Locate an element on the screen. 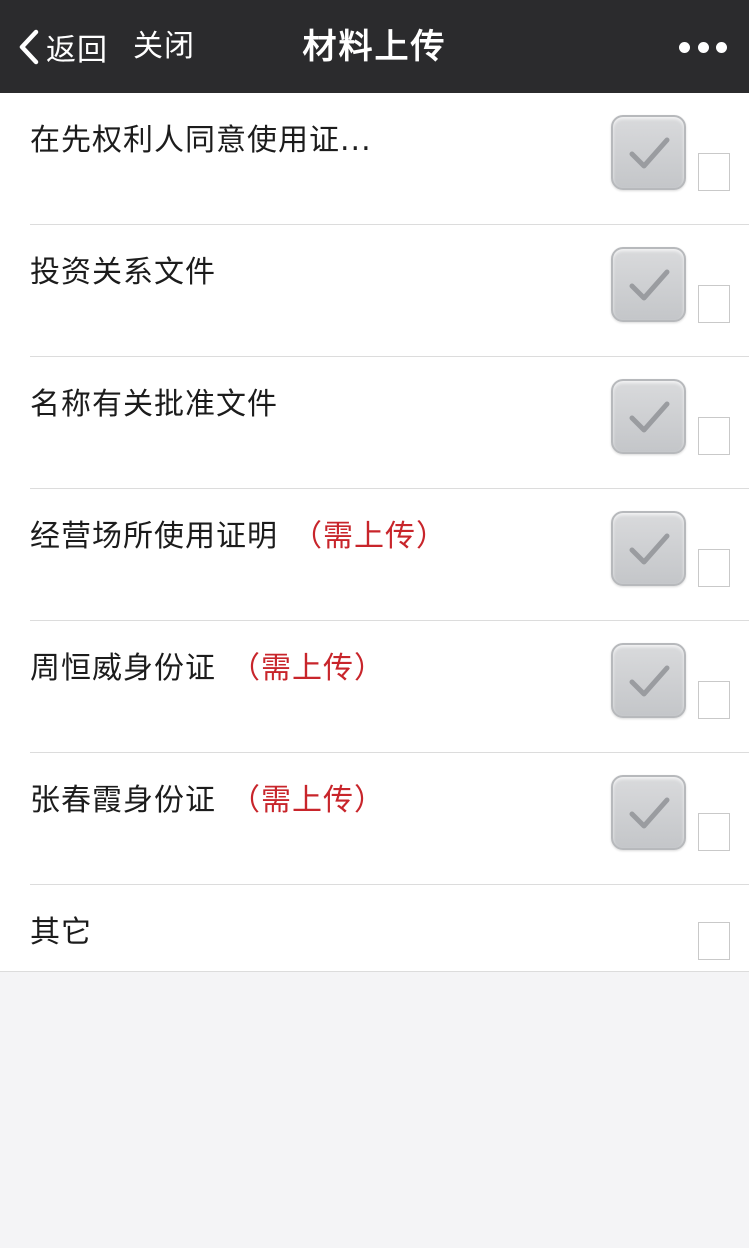  chevron-left-icon is located at coordinates (29, 47).